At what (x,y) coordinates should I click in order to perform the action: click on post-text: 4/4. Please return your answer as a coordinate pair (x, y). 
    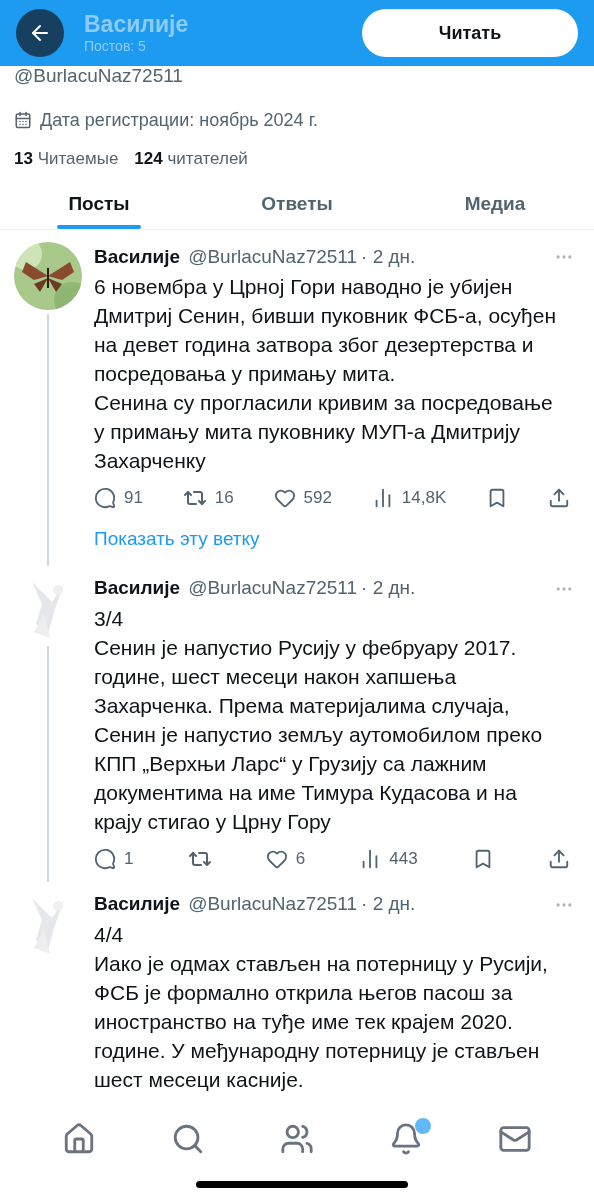
    Looking at the image, I should click on (109, 934).